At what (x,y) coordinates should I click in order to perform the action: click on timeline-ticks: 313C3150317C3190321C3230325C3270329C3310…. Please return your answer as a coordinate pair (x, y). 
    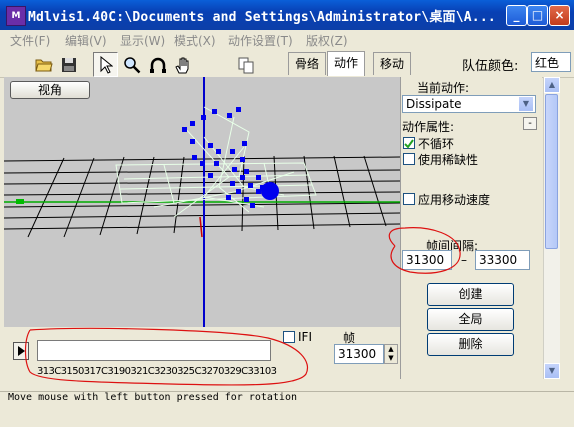
    Looking at the image, I should click on (157, 371).